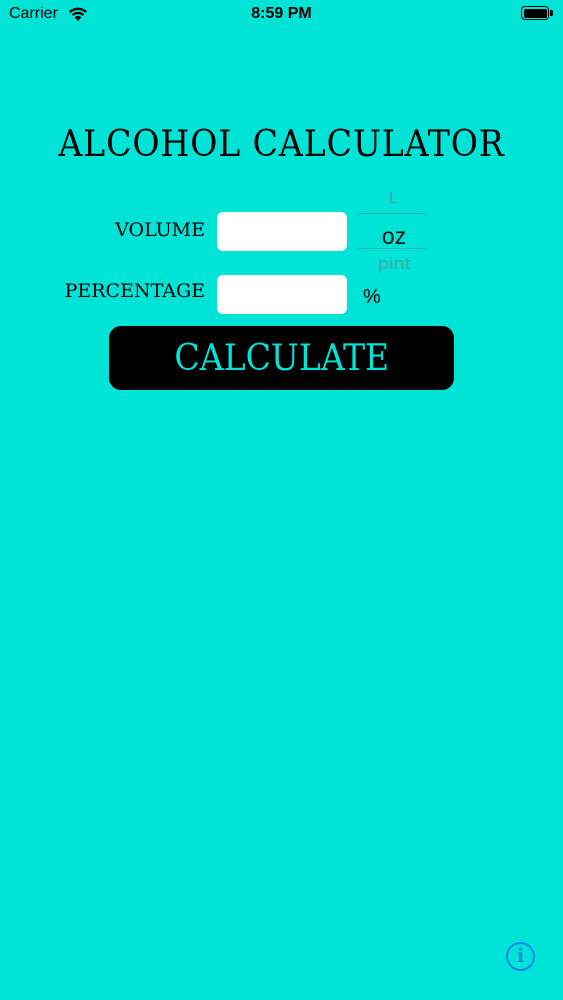  I want to click on unit-picker: L oz pint, so click(394, 232).